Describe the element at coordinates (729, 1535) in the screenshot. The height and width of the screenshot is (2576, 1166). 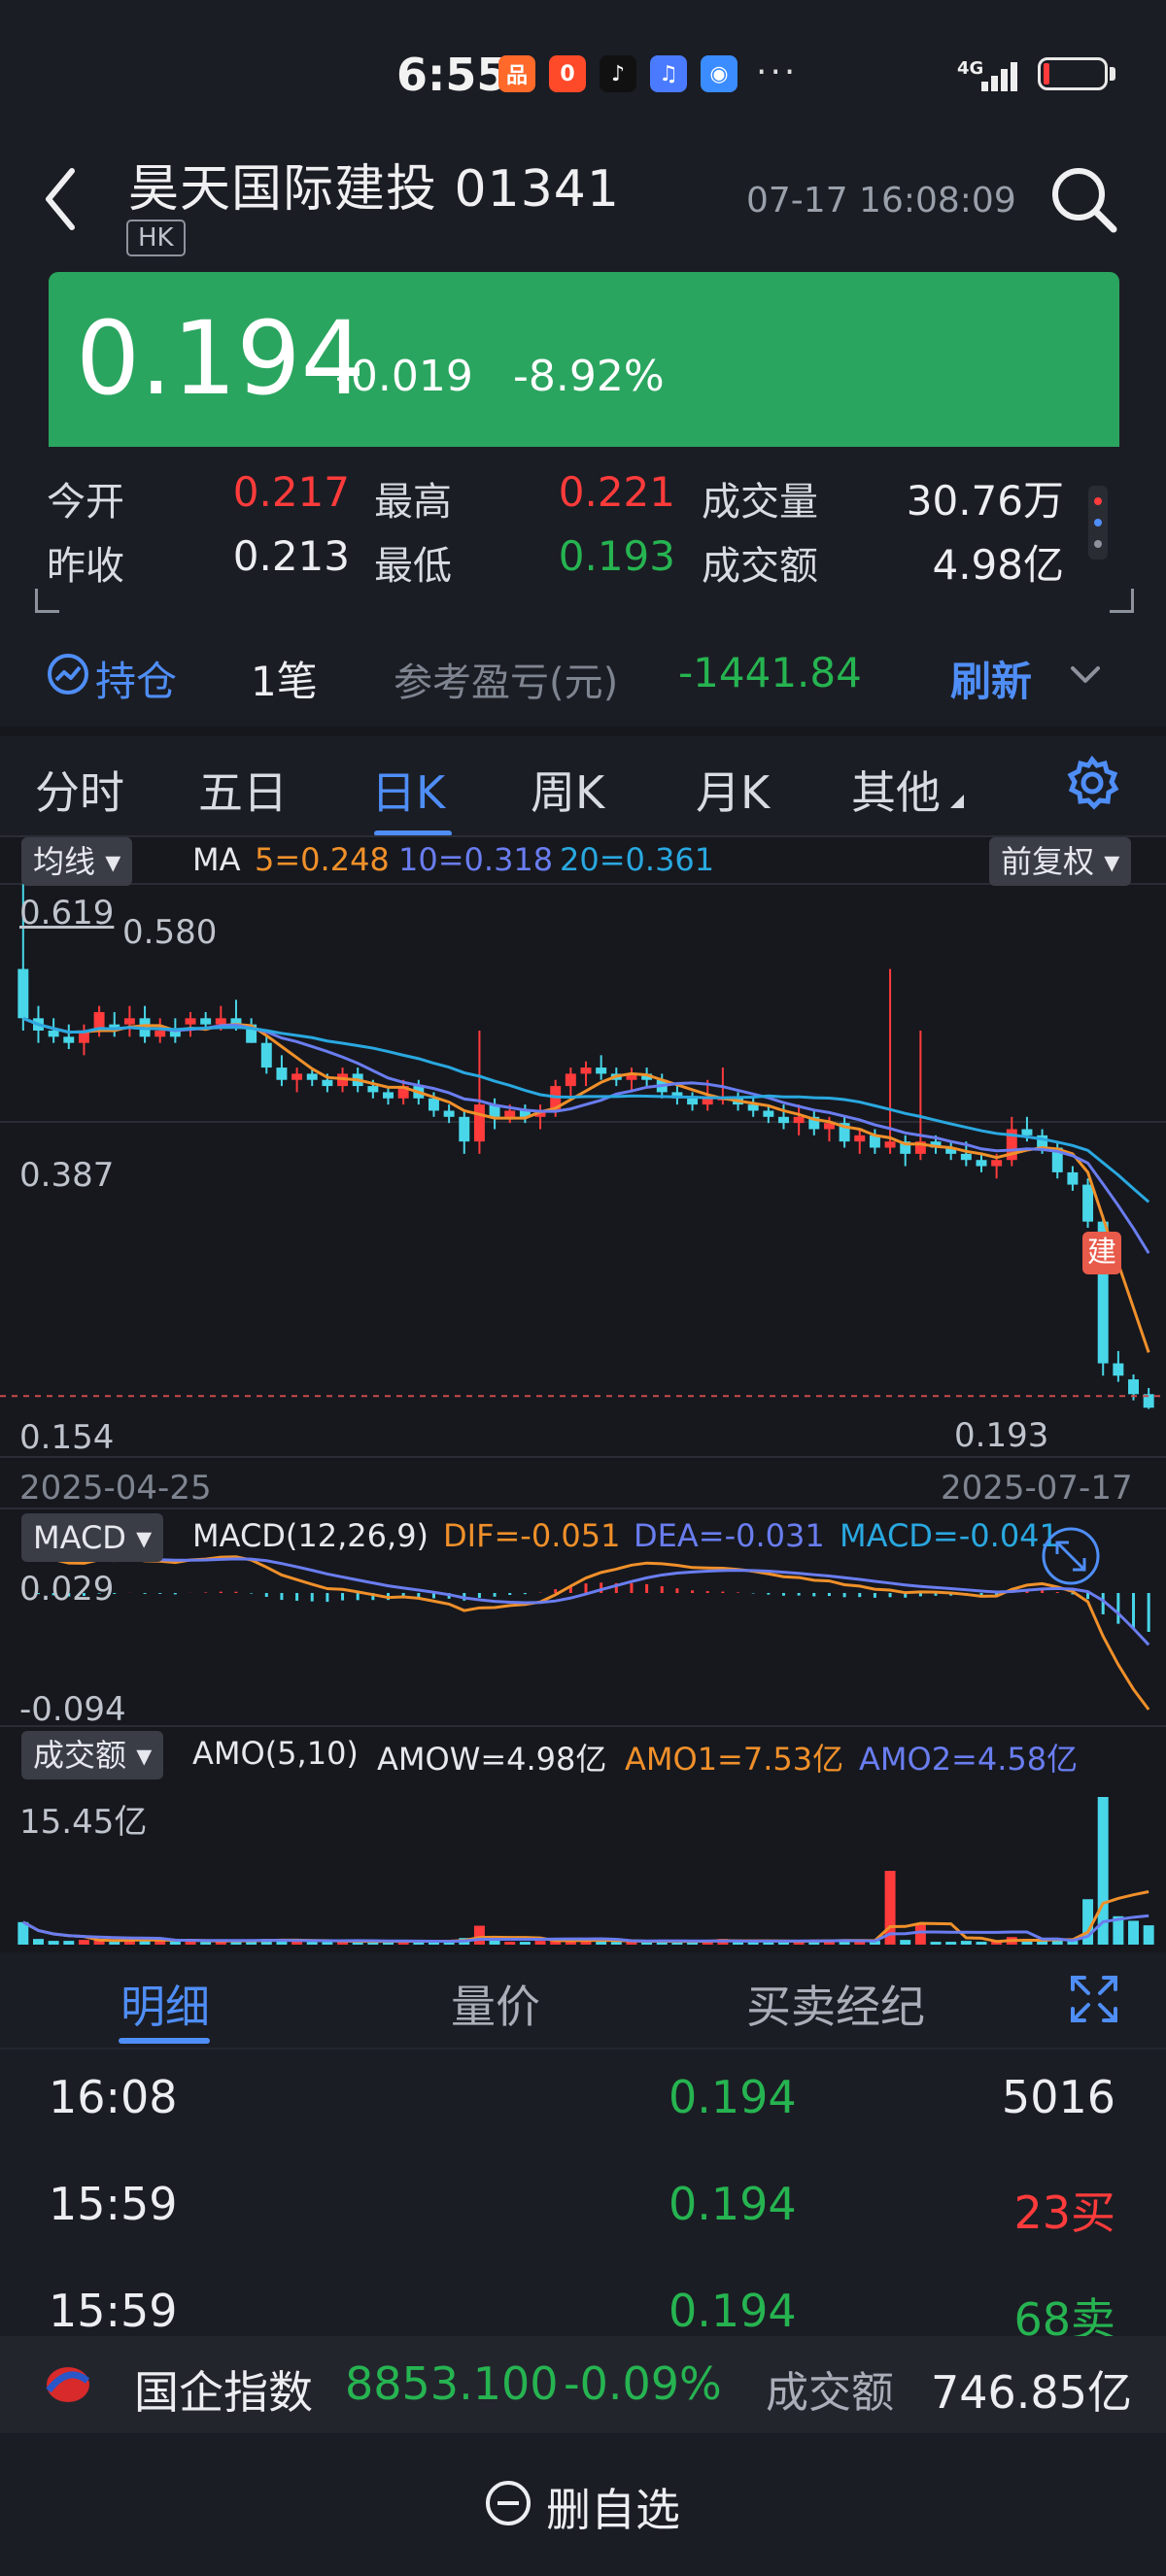
I see `dea-value: DEA=-0.031` at that location.